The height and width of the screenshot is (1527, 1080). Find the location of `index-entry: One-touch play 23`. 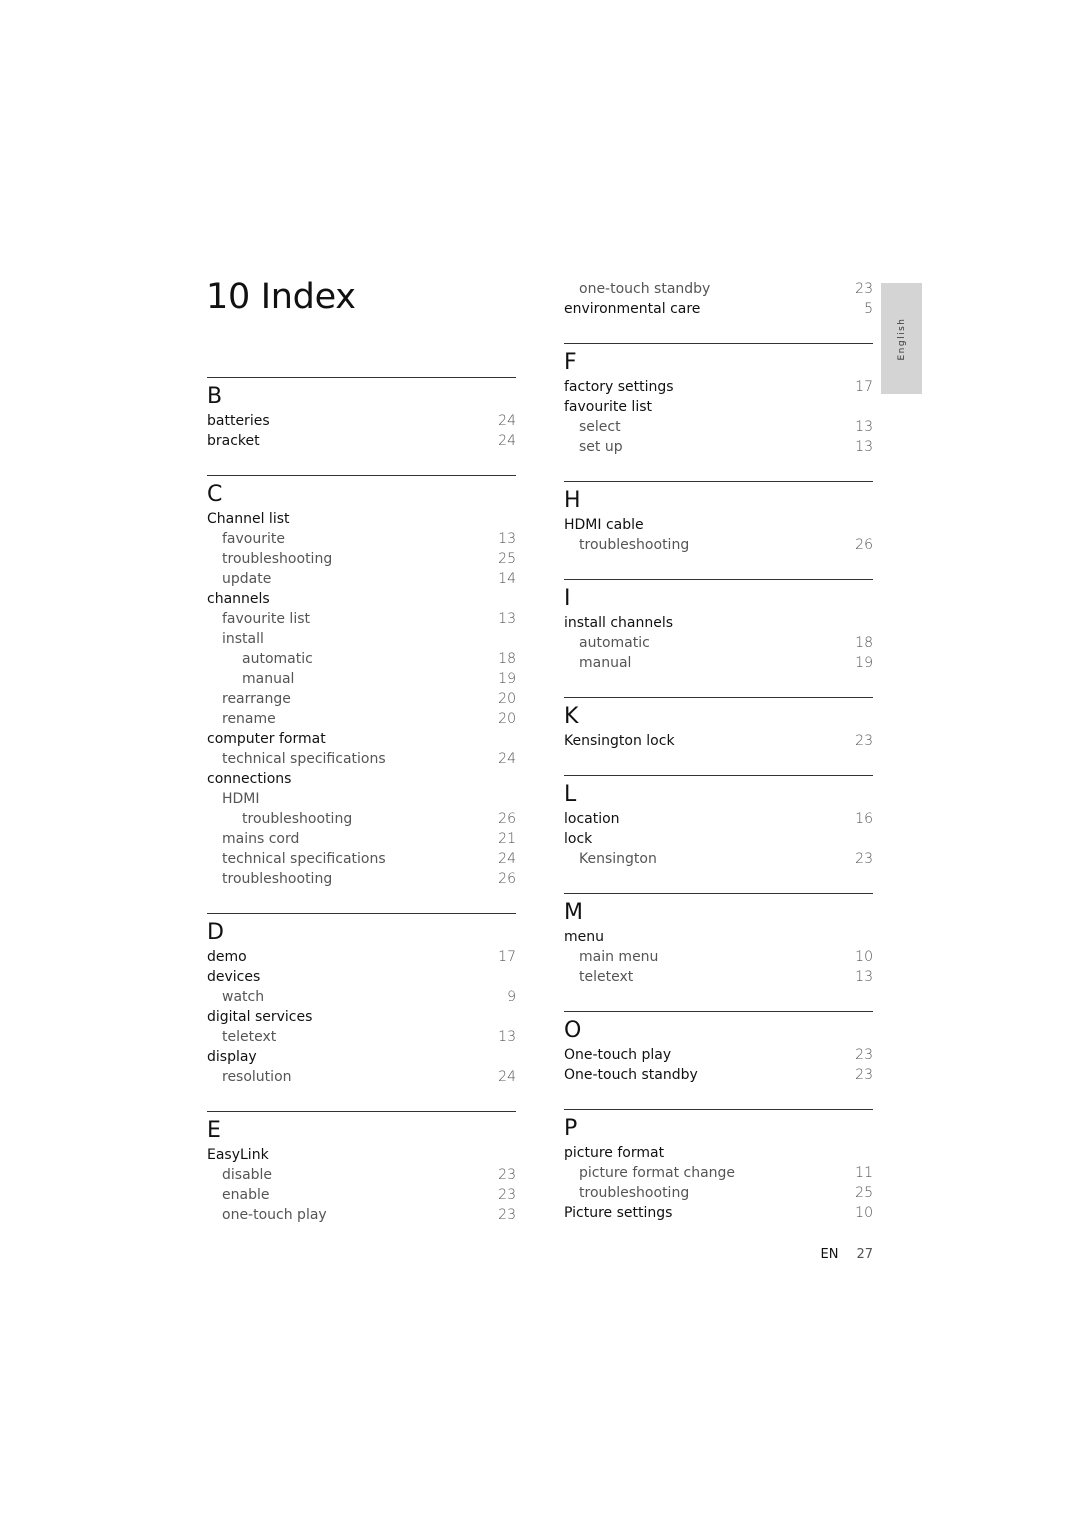

index-entry: One-touch play 23 is located at coordinates (718, 1055).